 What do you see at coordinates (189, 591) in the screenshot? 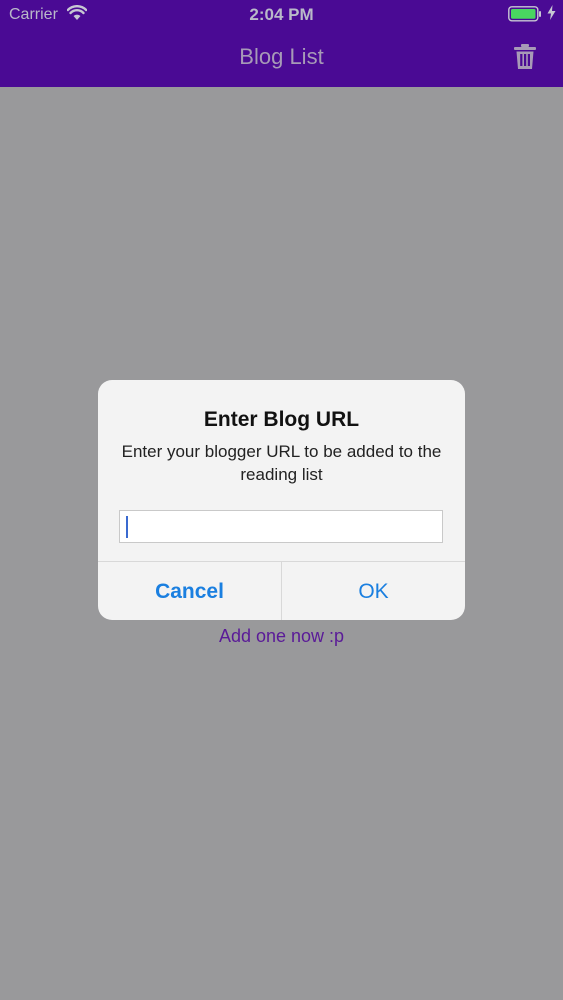
I see `cancel-button: Cancel` at bounding box center [189, 591].